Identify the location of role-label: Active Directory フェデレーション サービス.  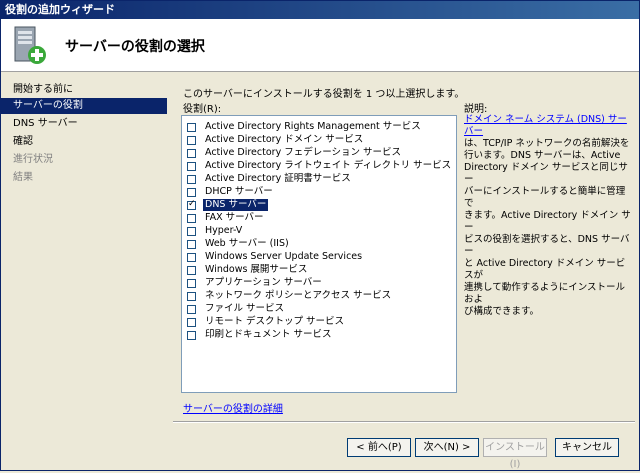
(303, 152).